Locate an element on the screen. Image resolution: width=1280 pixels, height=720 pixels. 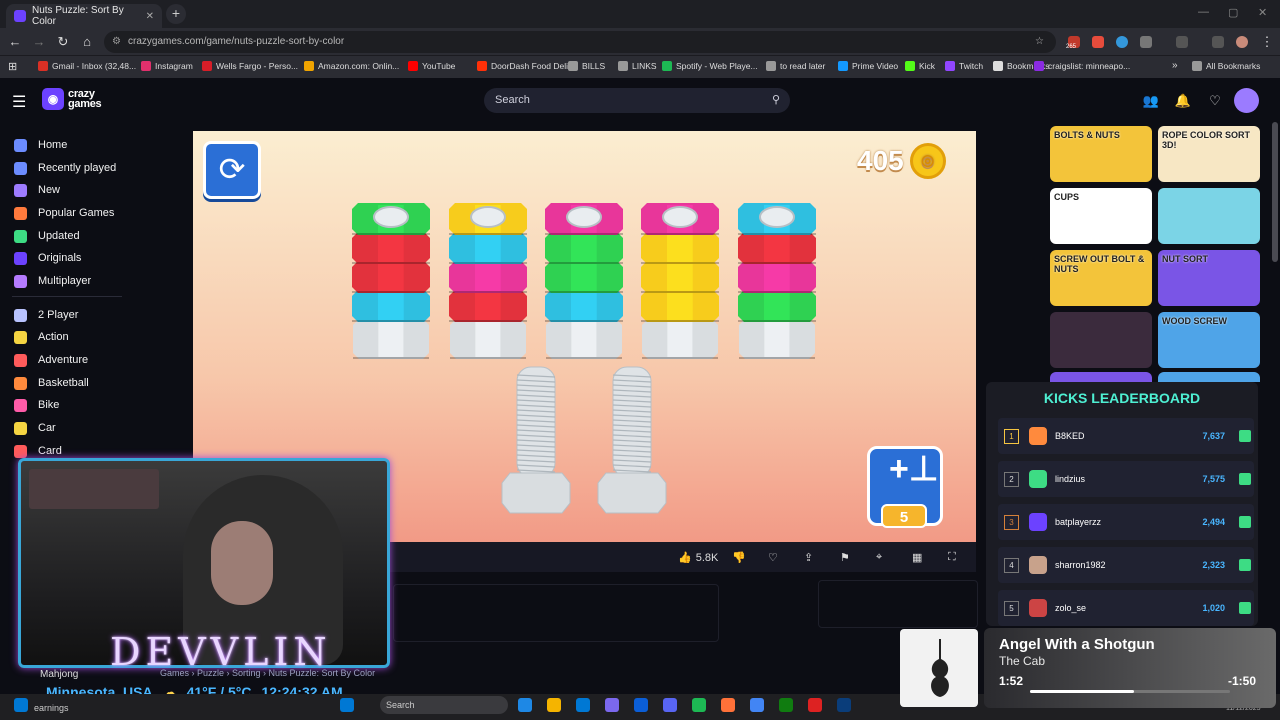
reload-icon: ↻ is located at coordinates (63, 42).